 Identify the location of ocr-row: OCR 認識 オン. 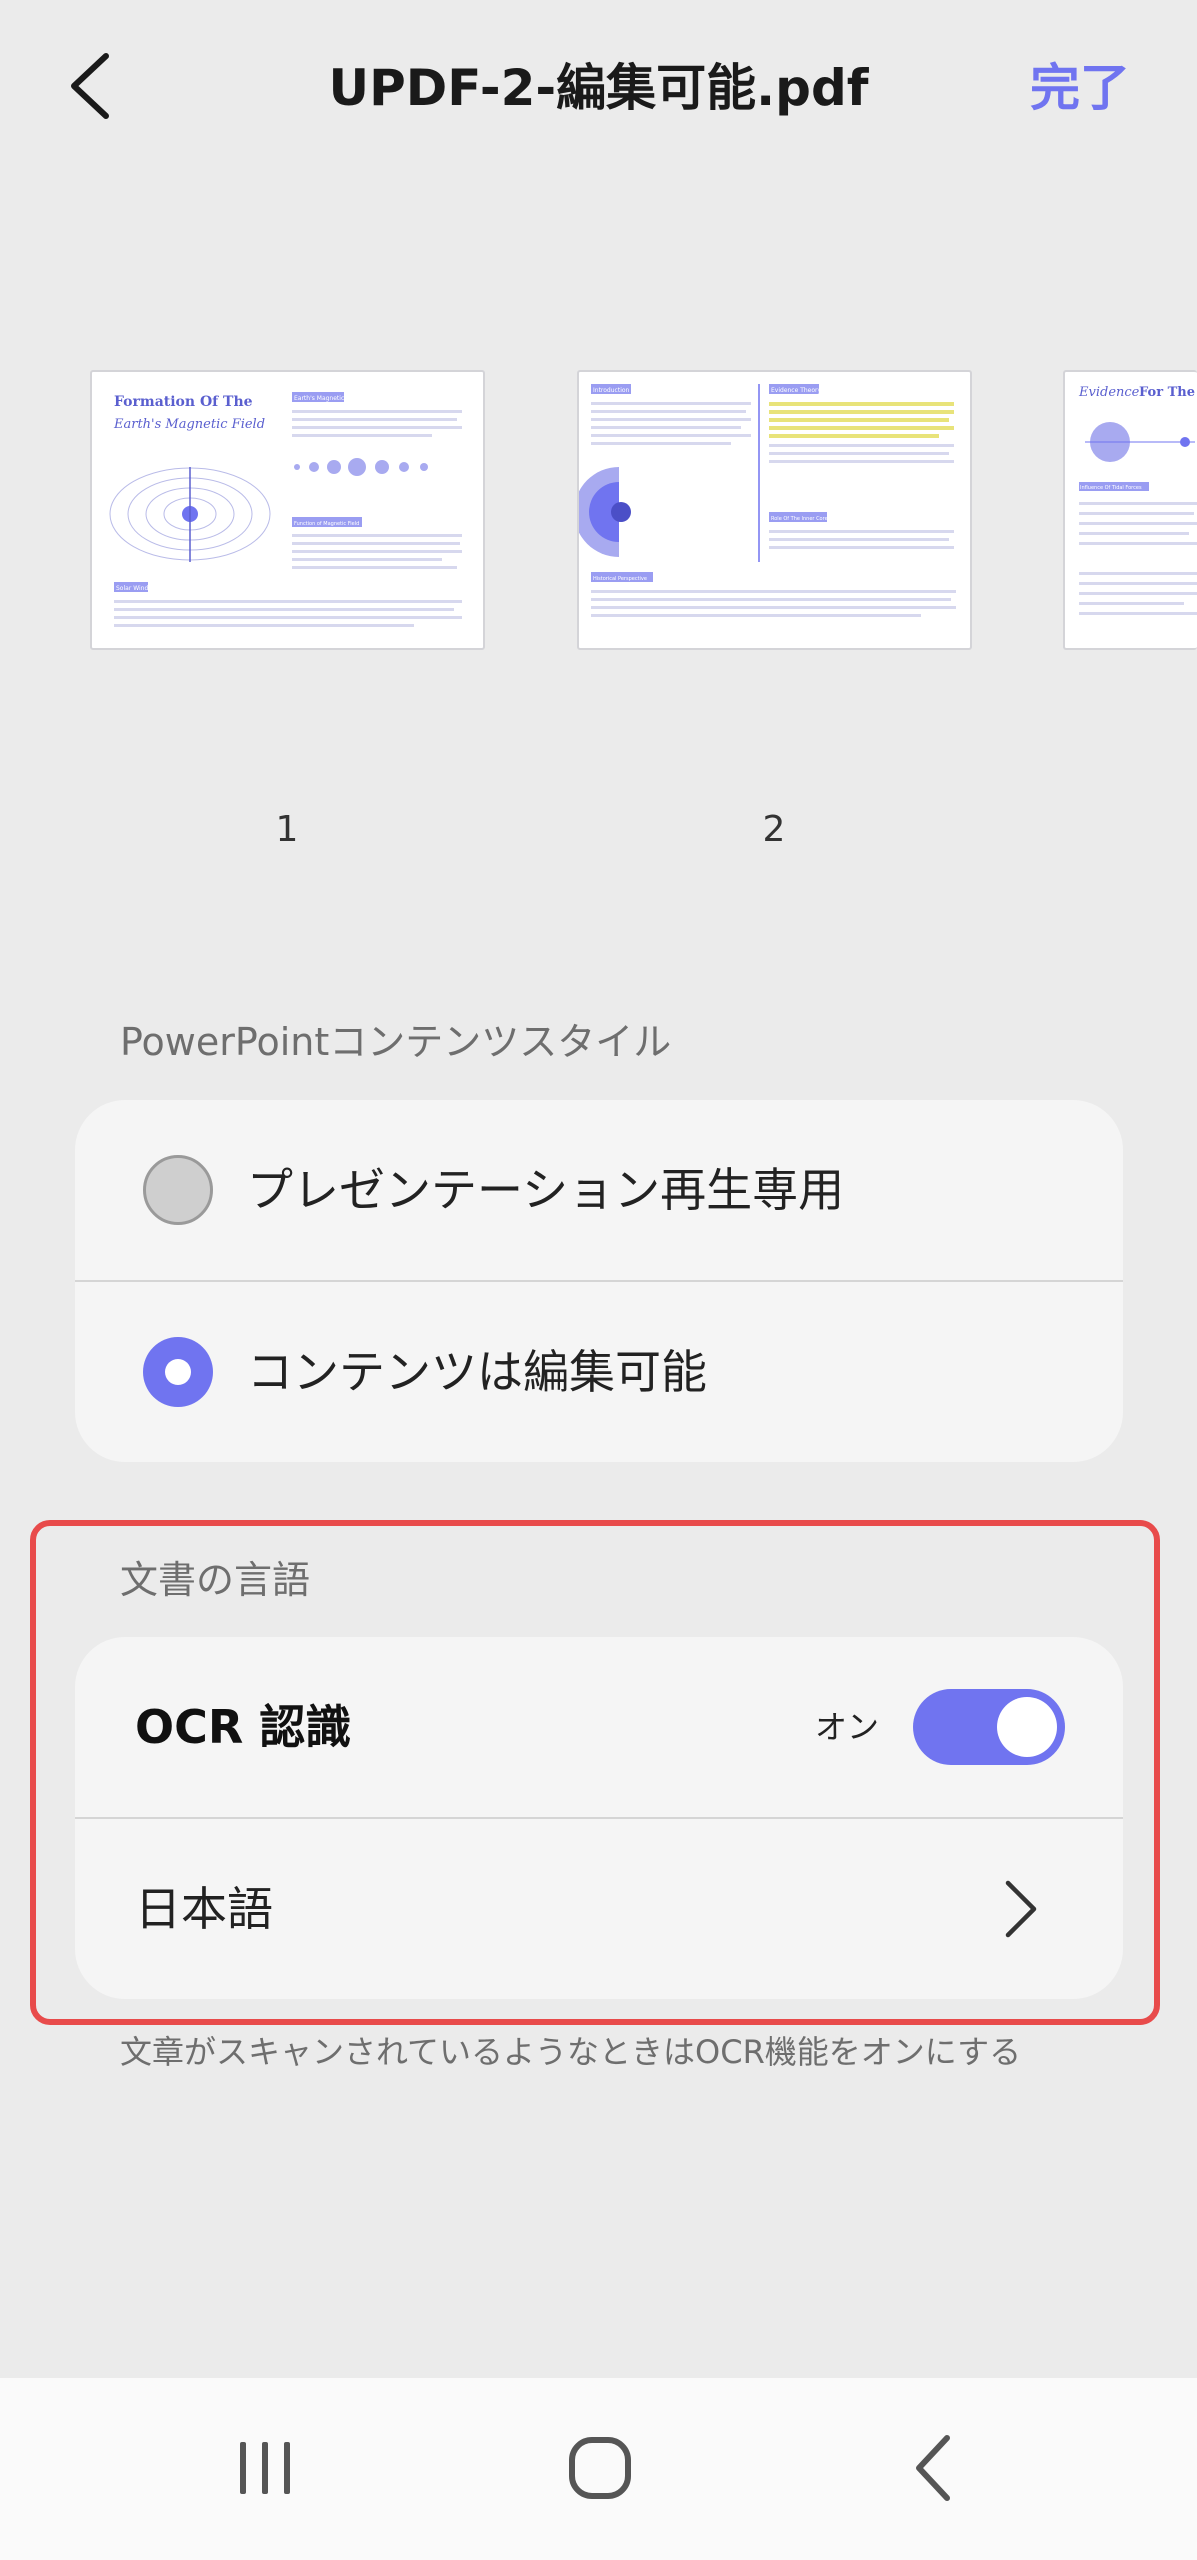
(599, 1727).